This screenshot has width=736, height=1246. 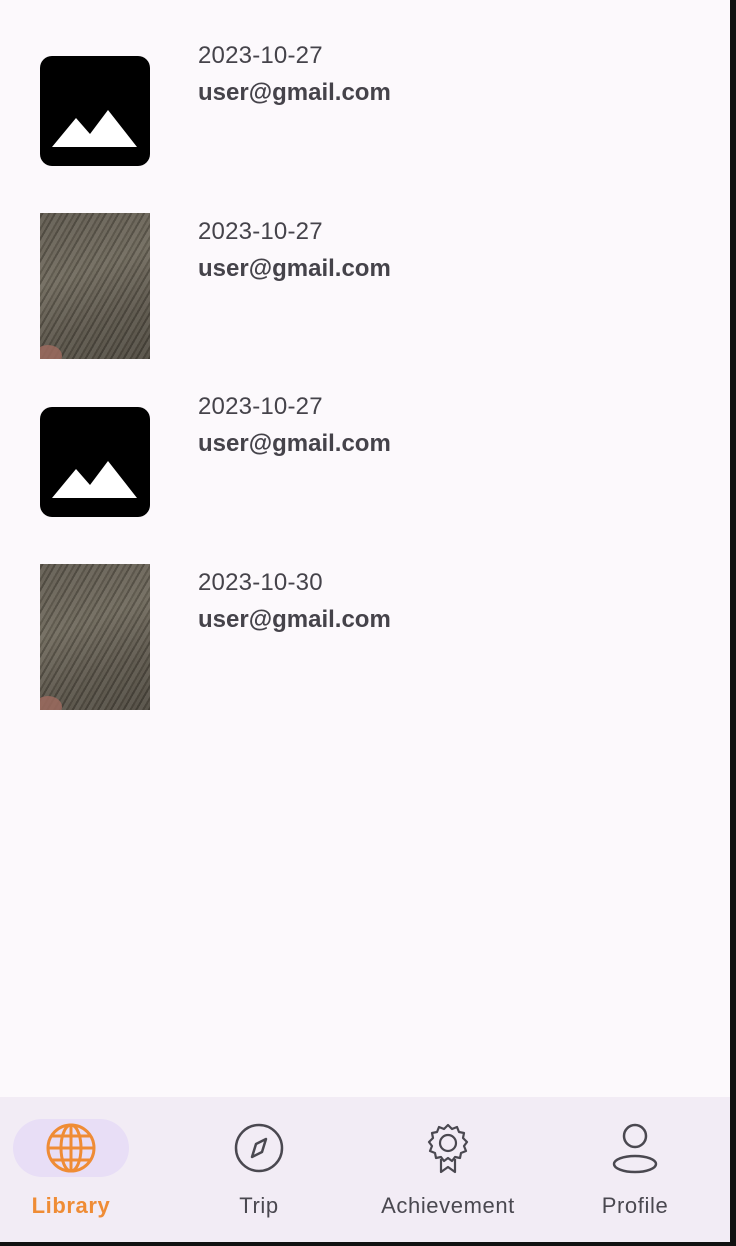 I want to click on person-icon, so click(x=635, y=1148).